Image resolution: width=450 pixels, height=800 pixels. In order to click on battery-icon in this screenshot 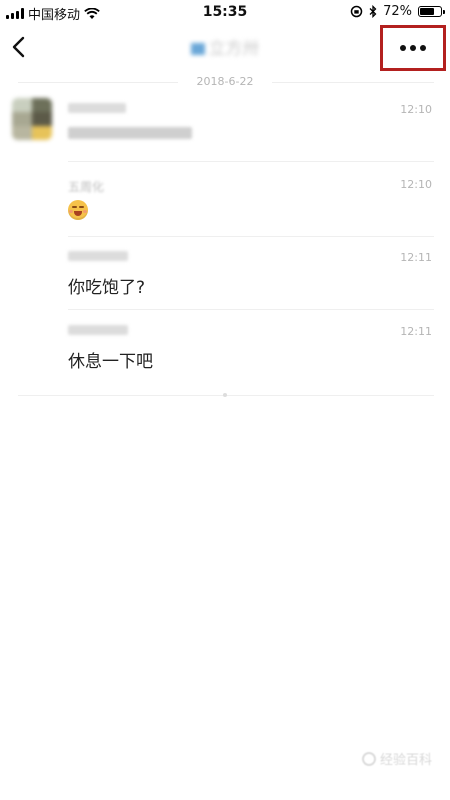, I will do `click(431, 11)`.